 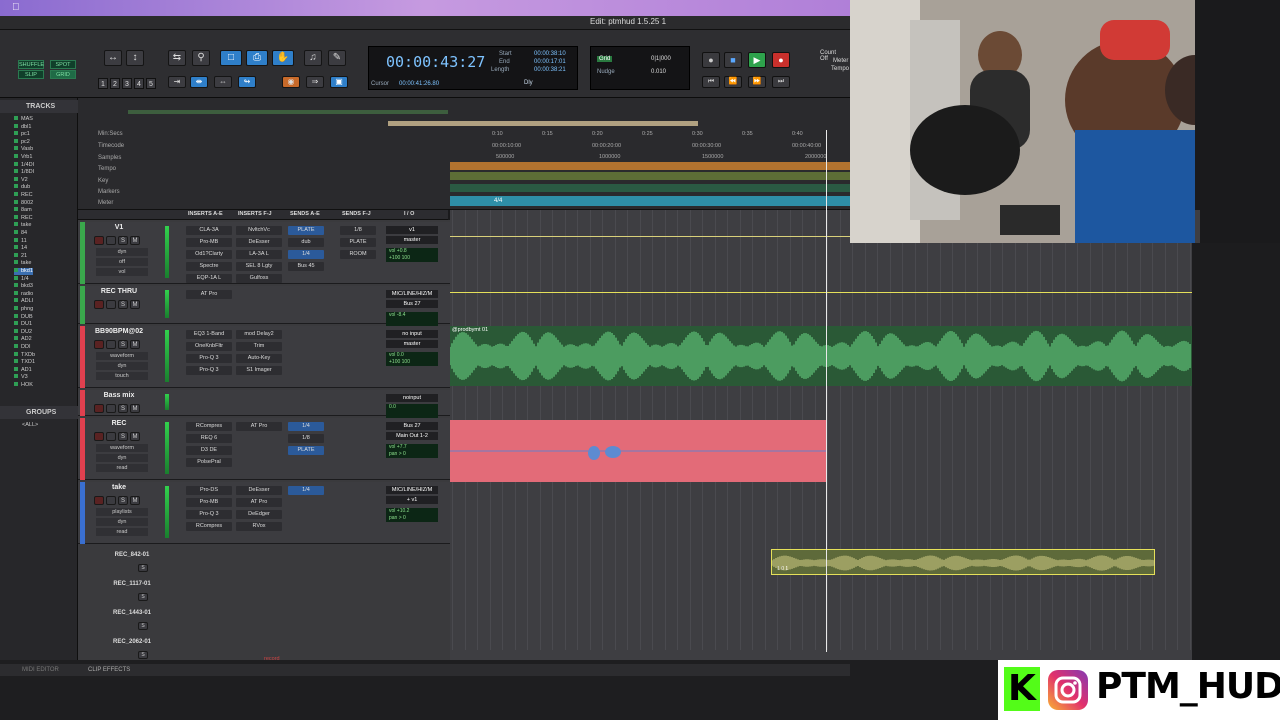 I want to click on link-timeline-icon: ⇼, so click(x=199, y=82).